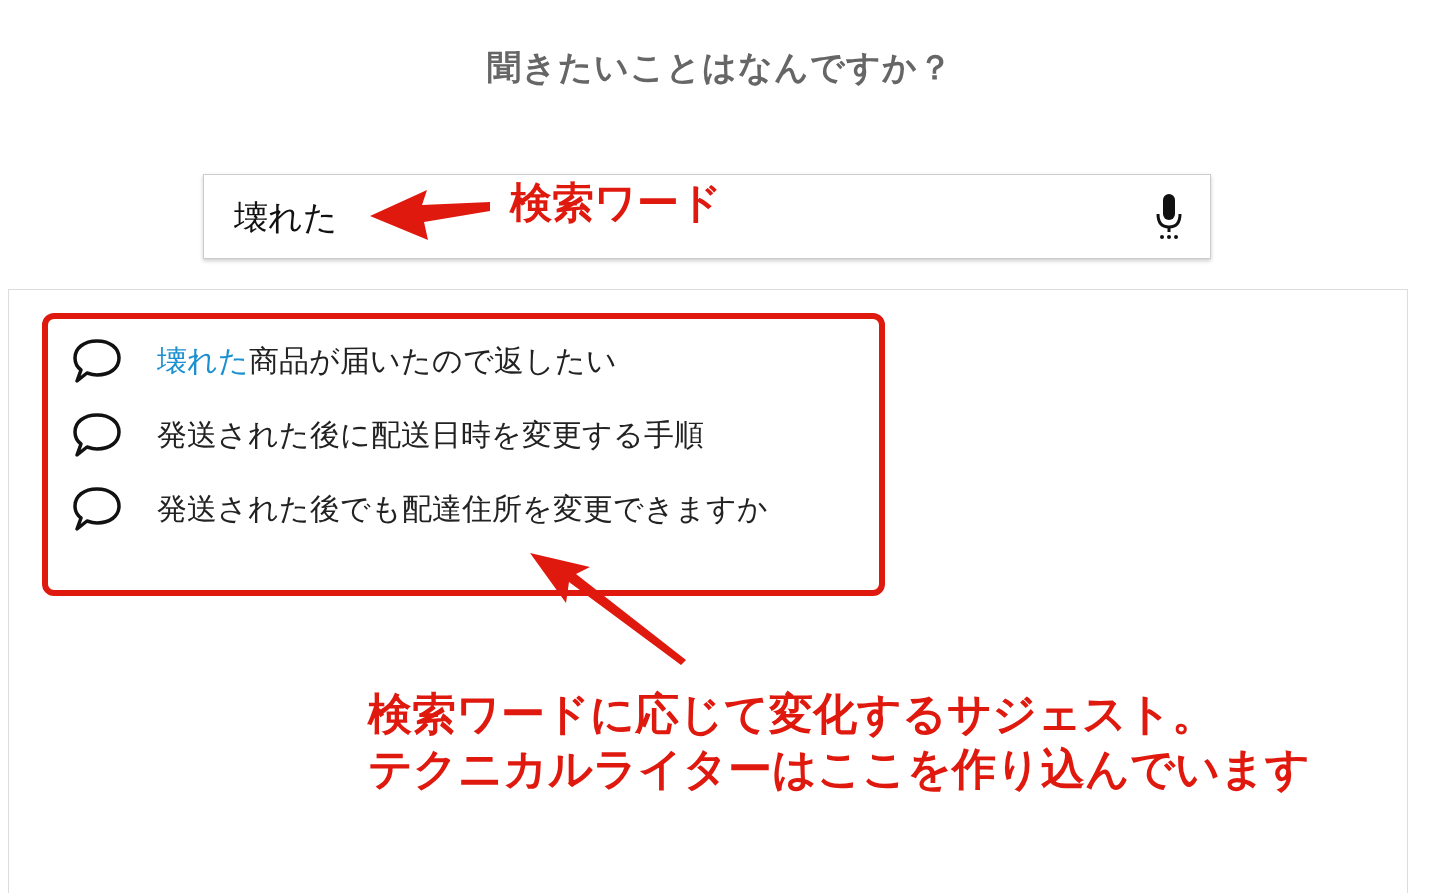 This screenshot has width=1440, height=893. What do you see at coordinates (462, 509) in the screenshot?
I see `suggestion-link: 発送された後でも配達住所を変更できますか` at bounding box center [462, 509].